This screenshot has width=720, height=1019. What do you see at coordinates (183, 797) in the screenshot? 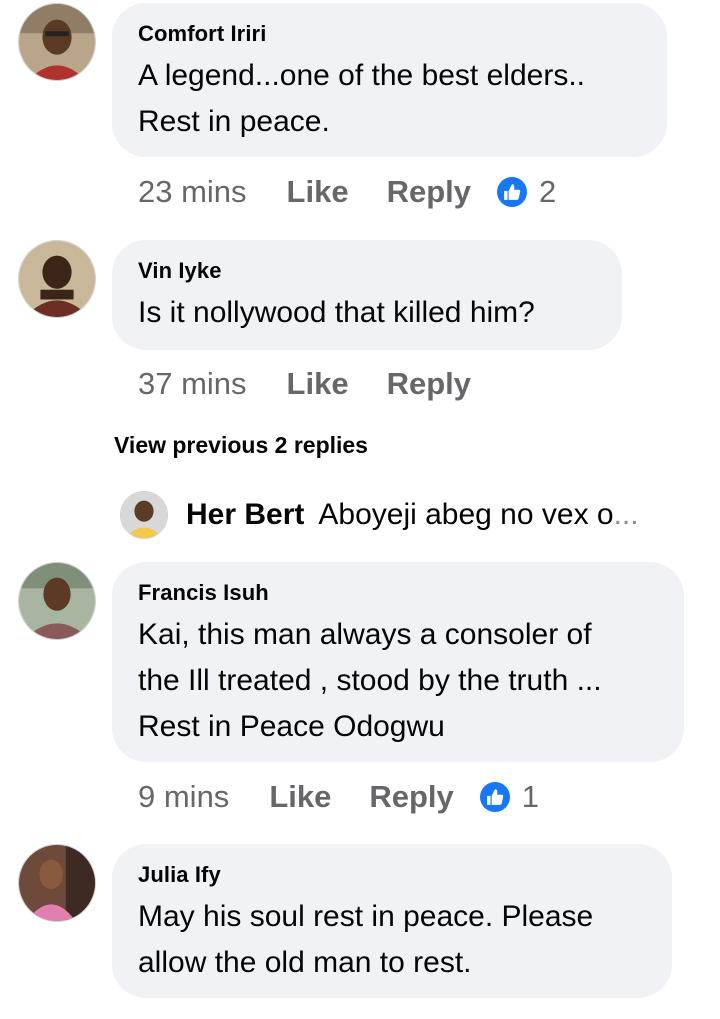
I see `comment-timestamp: 9 mins` at bounding box center [183, 797].